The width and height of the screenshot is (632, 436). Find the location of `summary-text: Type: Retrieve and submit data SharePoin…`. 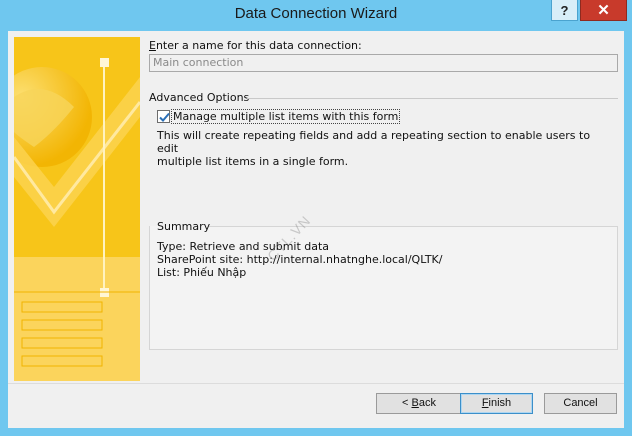

summary-text: Type: Retrieve and submit data SharePoin… is located at coordinates (299, 259).